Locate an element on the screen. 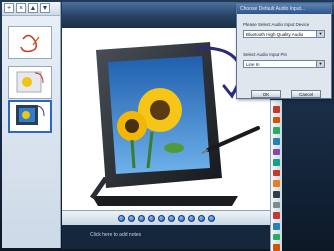 Image resolution: width=334 pixels, height=251 pixels. audio-device-select: Bluetooth High Quality Audio ▼ is located at coordinates (284, 34).